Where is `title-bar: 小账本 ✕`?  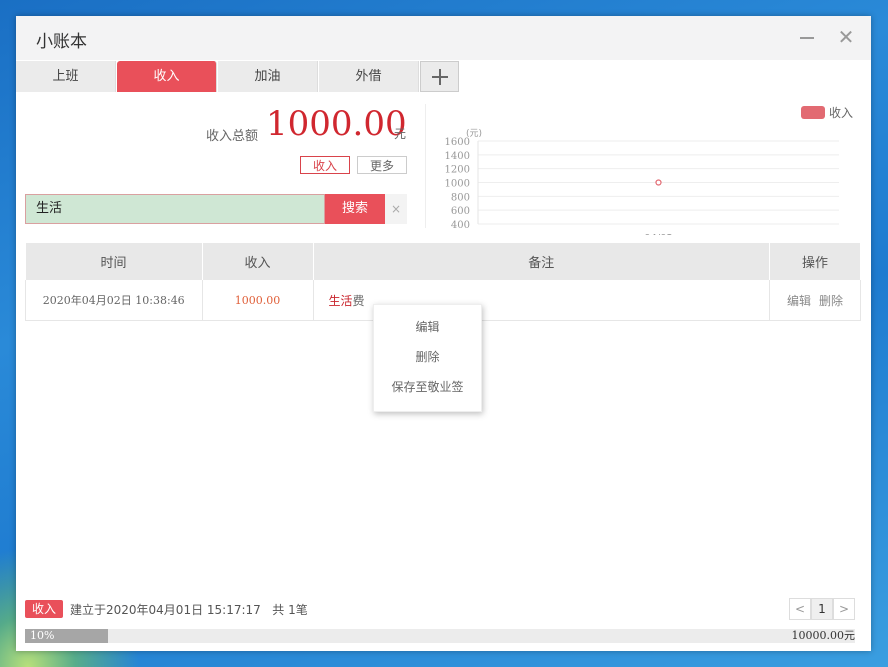 title-bar: 小账本 ✕ is located at coordinates (443, 38).